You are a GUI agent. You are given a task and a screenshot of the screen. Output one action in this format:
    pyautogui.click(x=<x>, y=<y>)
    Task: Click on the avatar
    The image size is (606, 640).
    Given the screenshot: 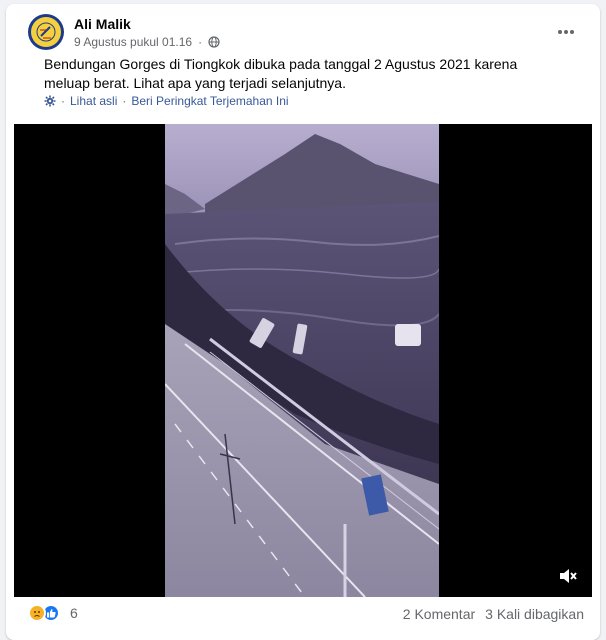 What is the action you would take?
    pyautogui.click(x=46, y=32)
    